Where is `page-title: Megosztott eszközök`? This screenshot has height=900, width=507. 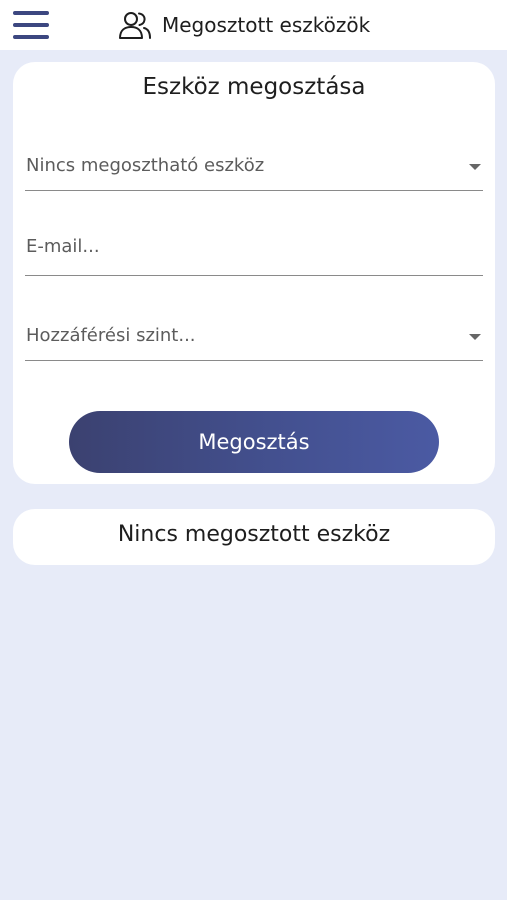
page-title: Megosztott eszközök is located at coordinates (266, 25).